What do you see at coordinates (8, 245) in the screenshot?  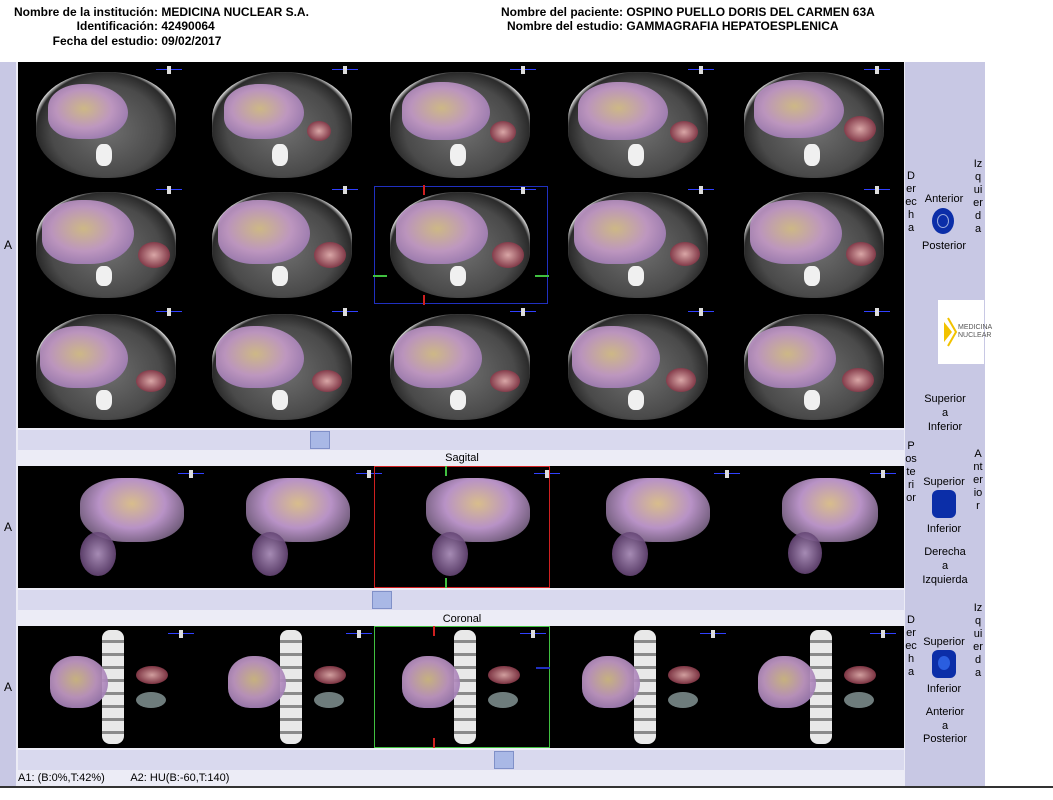 I see `axial-side-label: A` at bounding box center [8, 245].